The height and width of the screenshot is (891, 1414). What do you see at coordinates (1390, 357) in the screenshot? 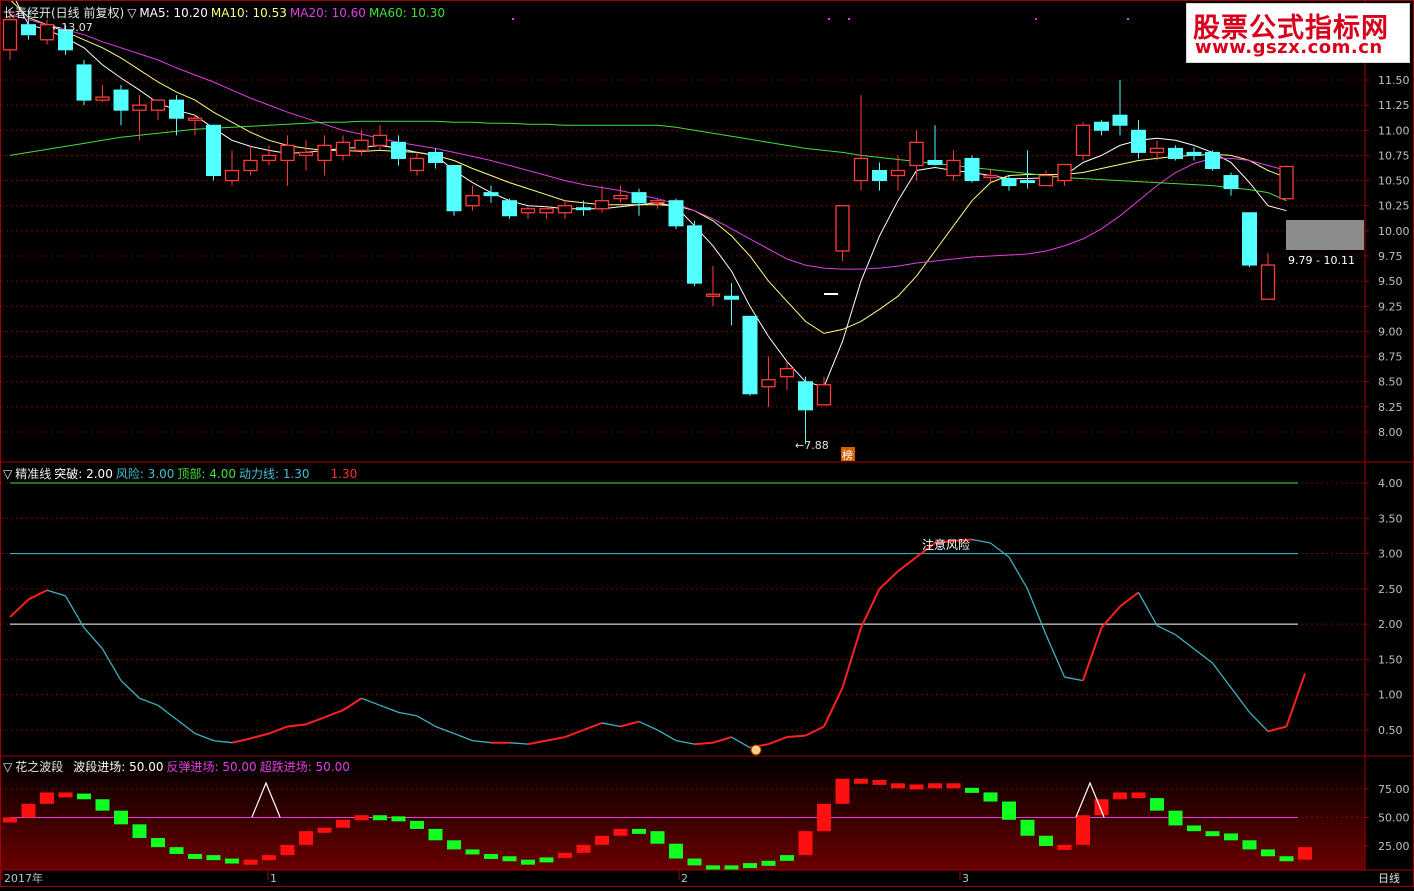
I see `y-tick-label: 8.75` at bounding box center [1390, 357].